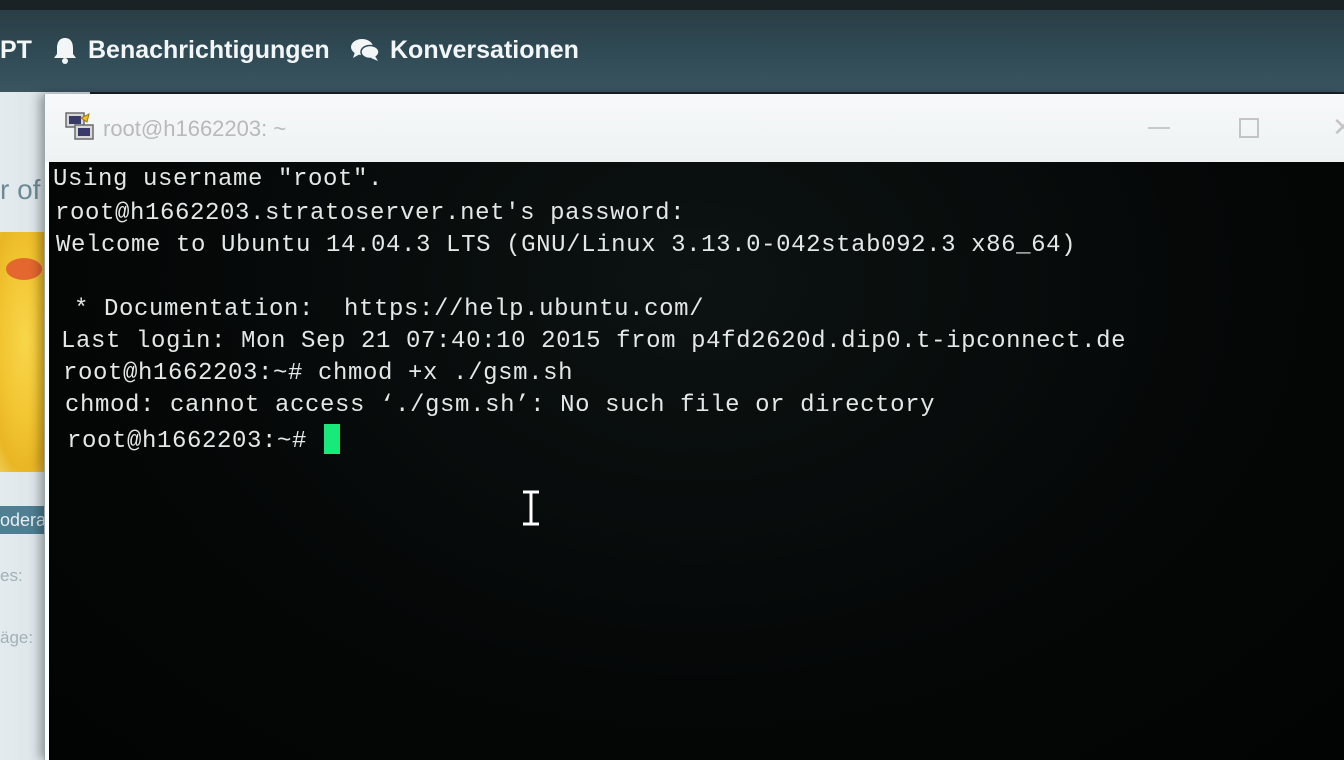 The width and height of the screenshot is (1344, 760). What do you see at coordinates (332, 439) in the screenshot?
I see `terminal-cursor` at bounding box center [332, 439].